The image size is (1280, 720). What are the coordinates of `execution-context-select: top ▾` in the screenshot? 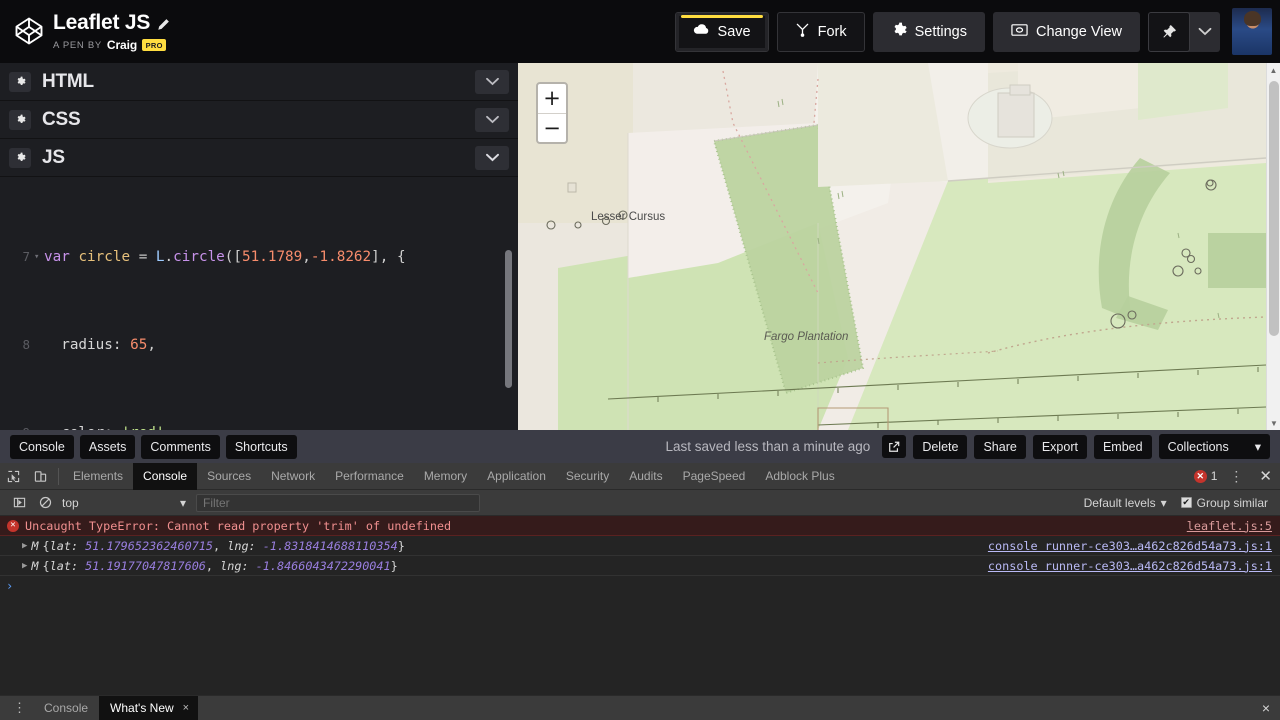 It's located at (127, 503).